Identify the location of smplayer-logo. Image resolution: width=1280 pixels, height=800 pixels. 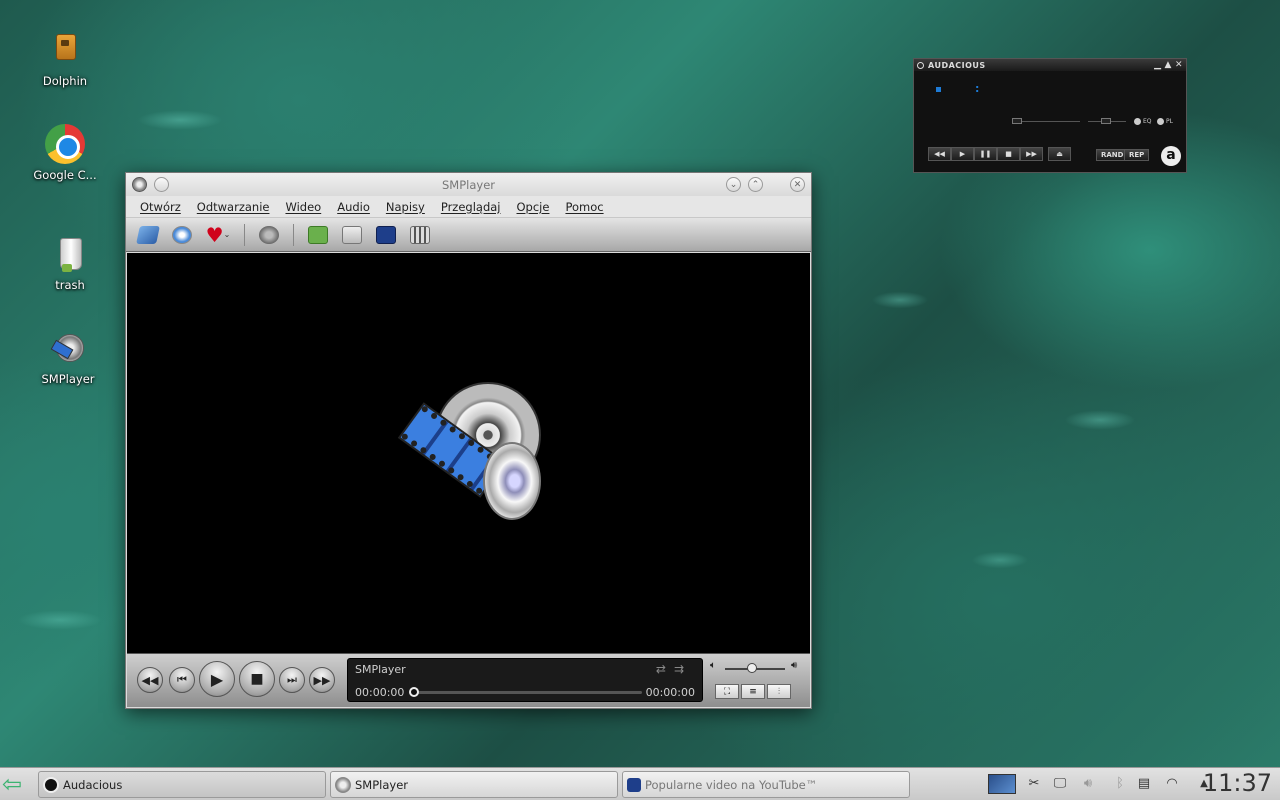
(472, 450).